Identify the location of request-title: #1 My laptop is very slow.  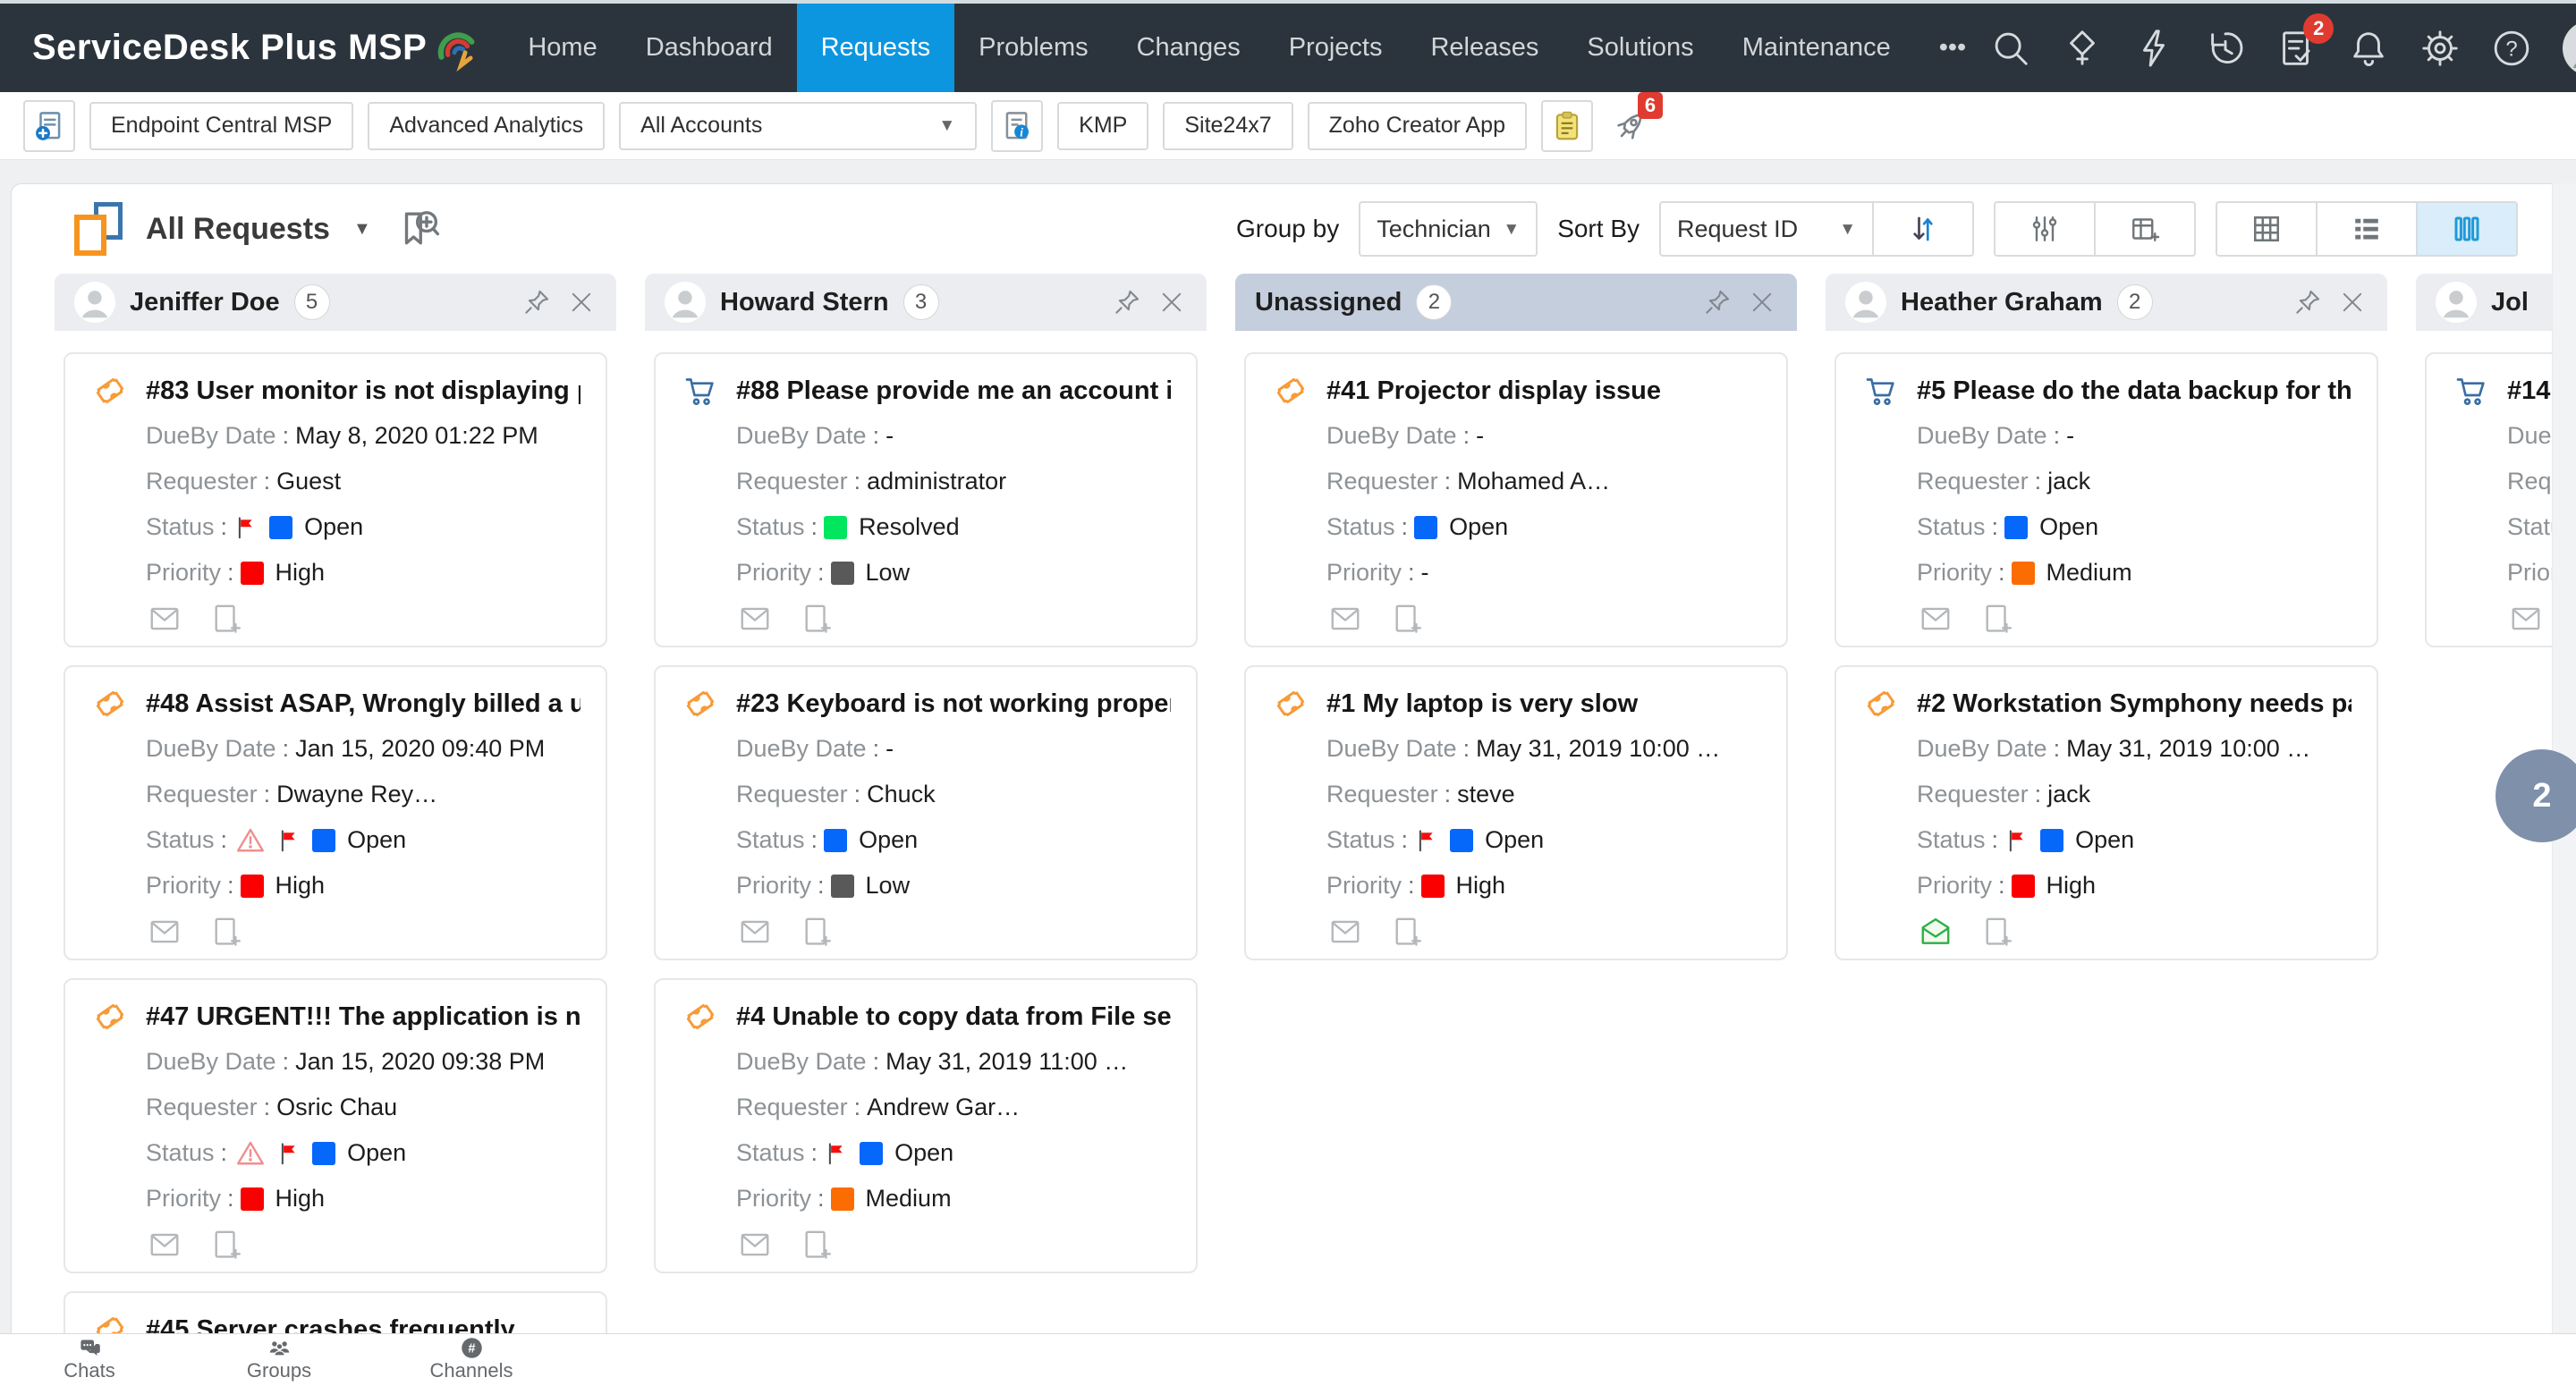
(1482, 704).